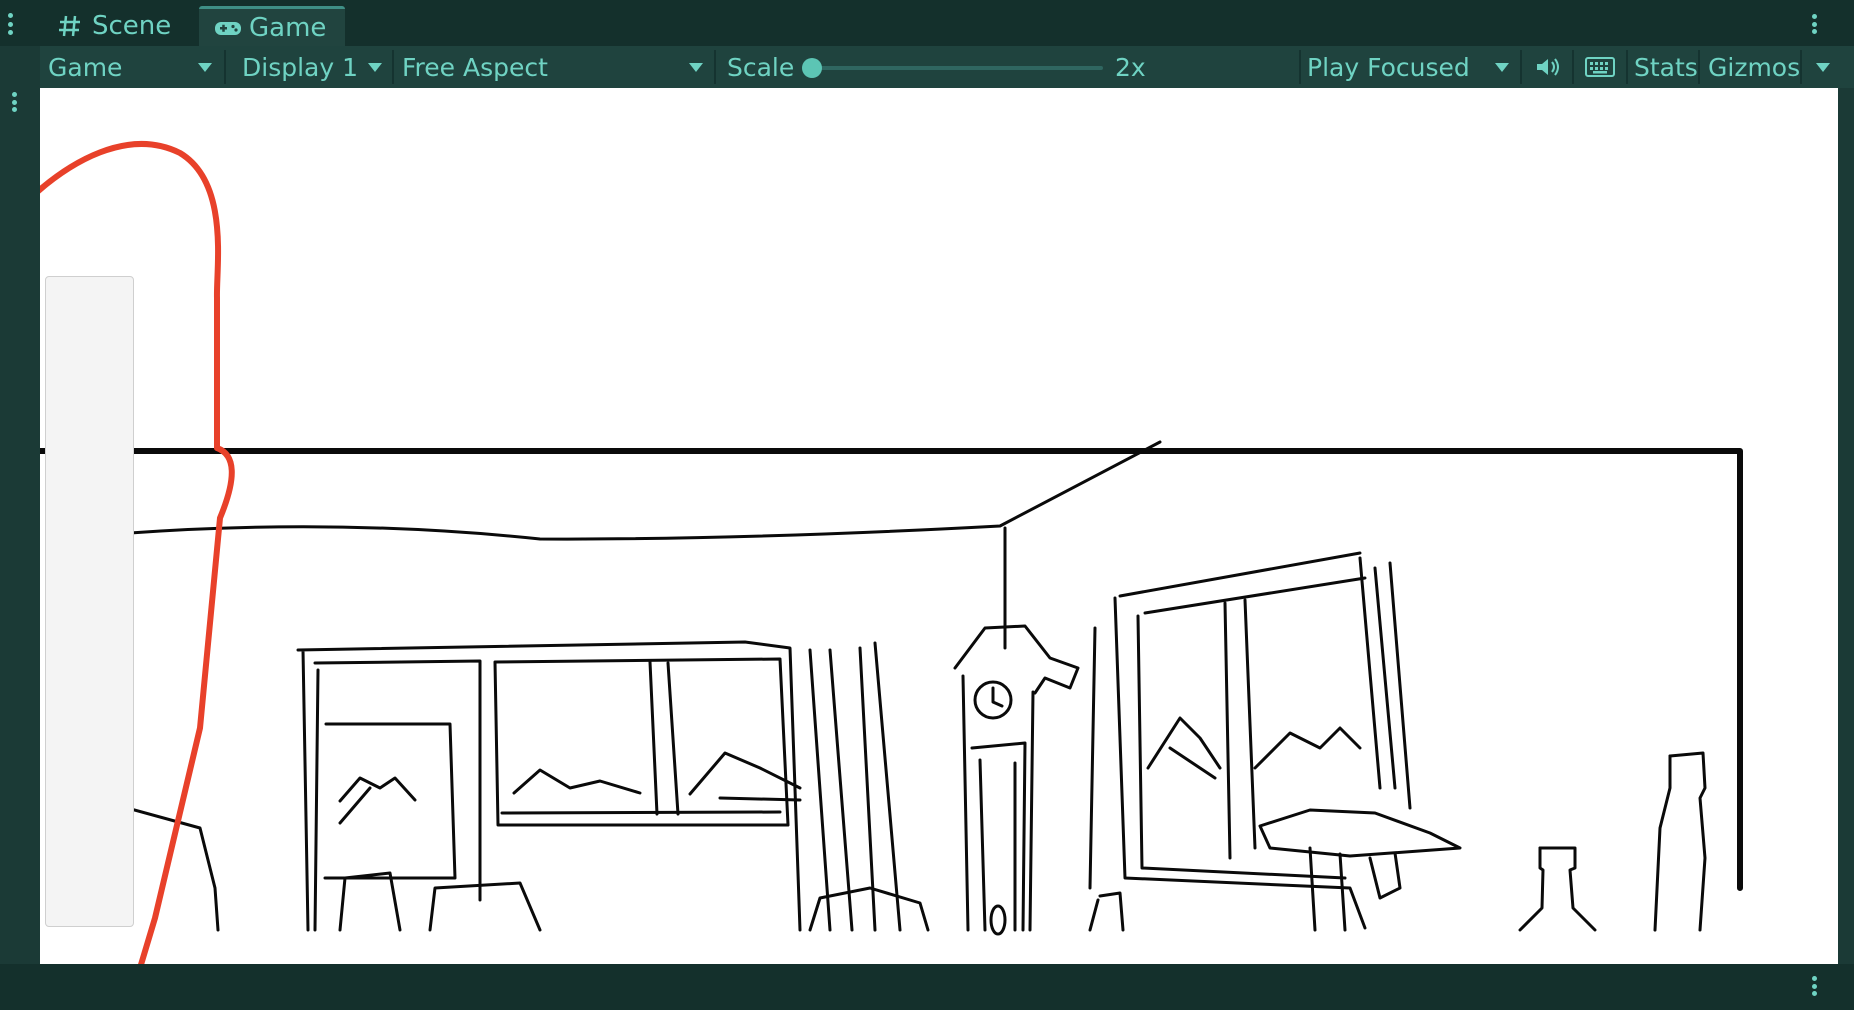 The width and height of the screenshot is (1854, 1010). I want to click on picture-frame-icon, so click(1250, 740).